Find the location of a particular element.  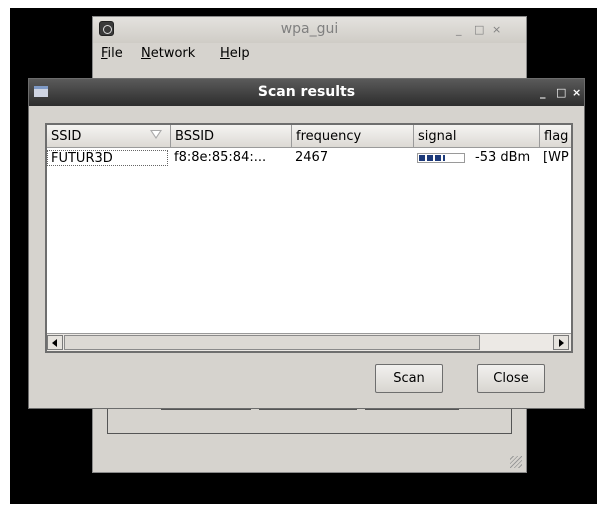

scan-results-titlebar: Scan results _ □ × is located at coordinates (306, 92).